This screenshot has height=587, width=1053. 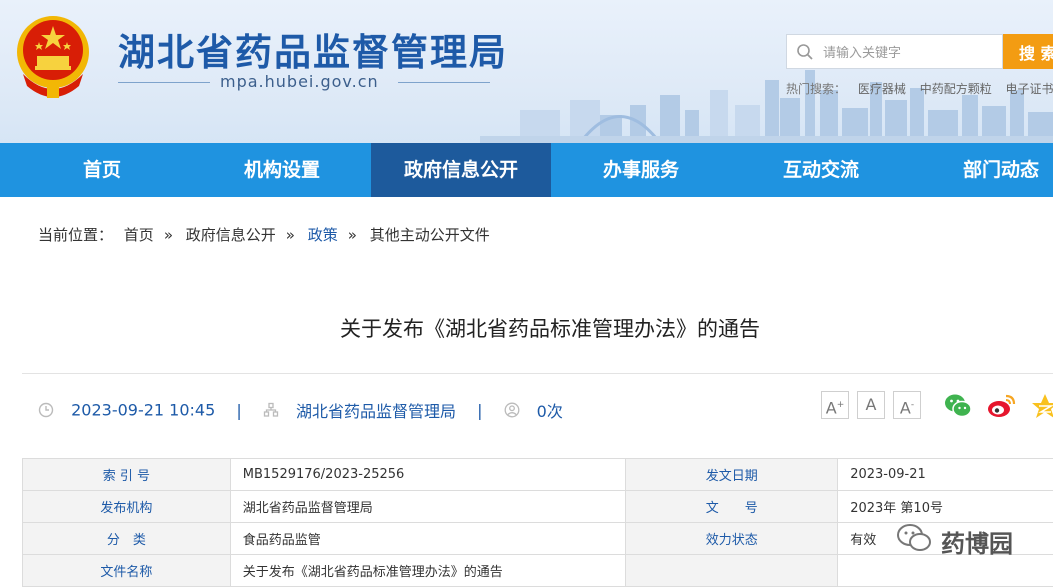 What do you see at coordinates (75, 235) in the screenshot?
I see `breadcrumb-label: 当前位置：` at bounding box center [75, 235].